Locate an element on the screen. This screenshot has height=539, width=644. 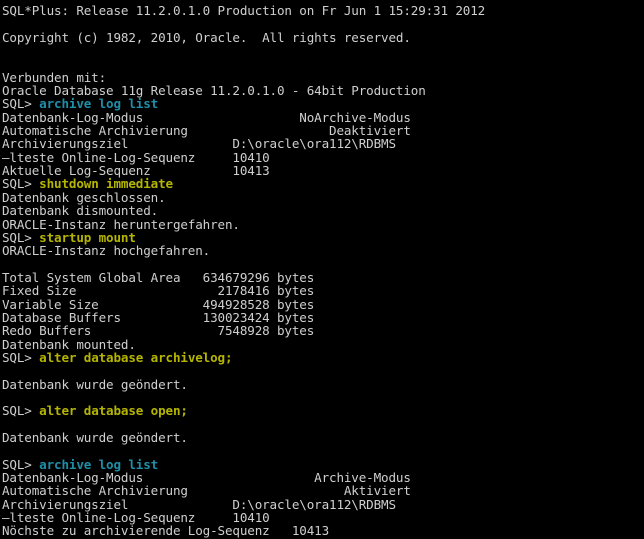
terminal-output-line: Total System Global Area 634679296 bytes is located at coordinates (323, 277).